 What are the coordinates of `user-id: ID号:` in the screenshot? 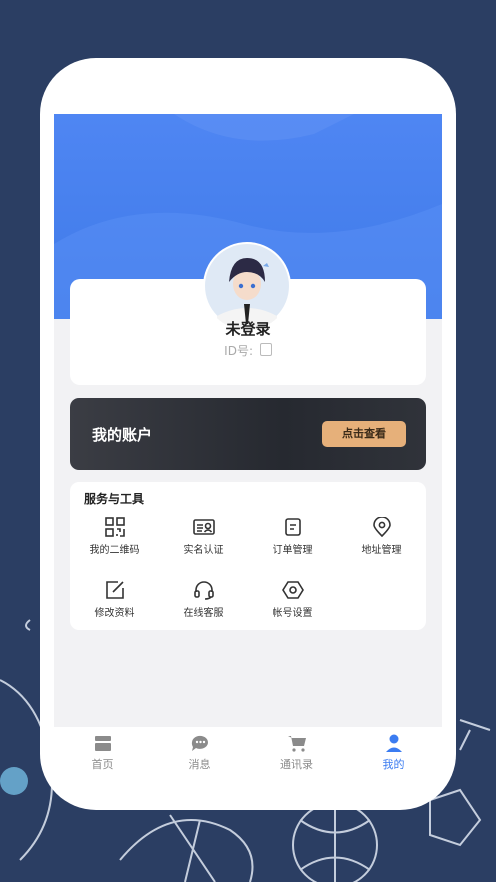 It's located at (248, 350).